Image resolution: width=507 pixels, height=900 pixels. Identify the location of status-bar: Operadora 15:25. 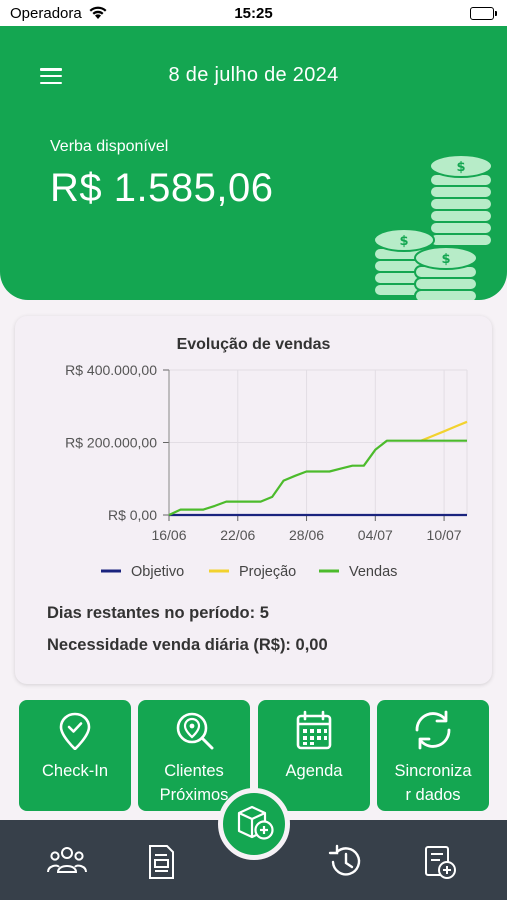
(253, 14).